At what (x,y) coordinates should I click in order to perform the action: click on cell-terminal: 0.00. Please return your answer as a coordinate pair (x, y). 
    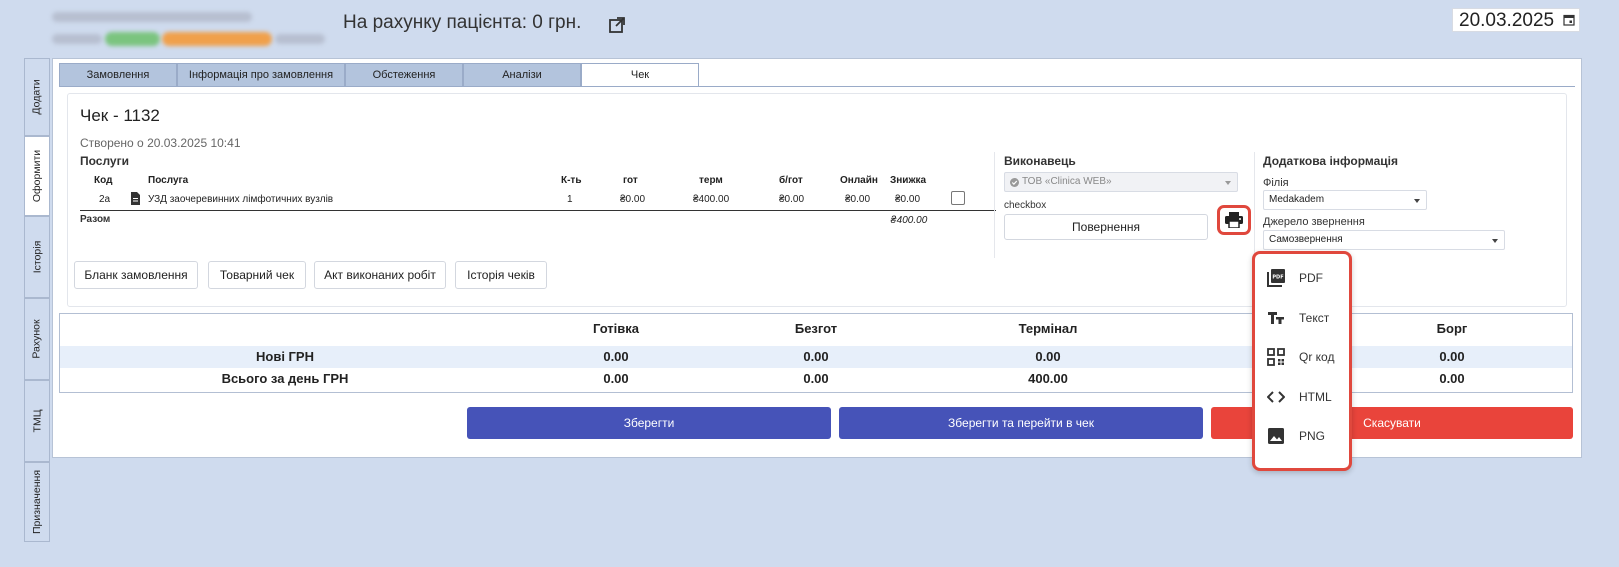
    Looking at the image, I should click on (1048, 356).